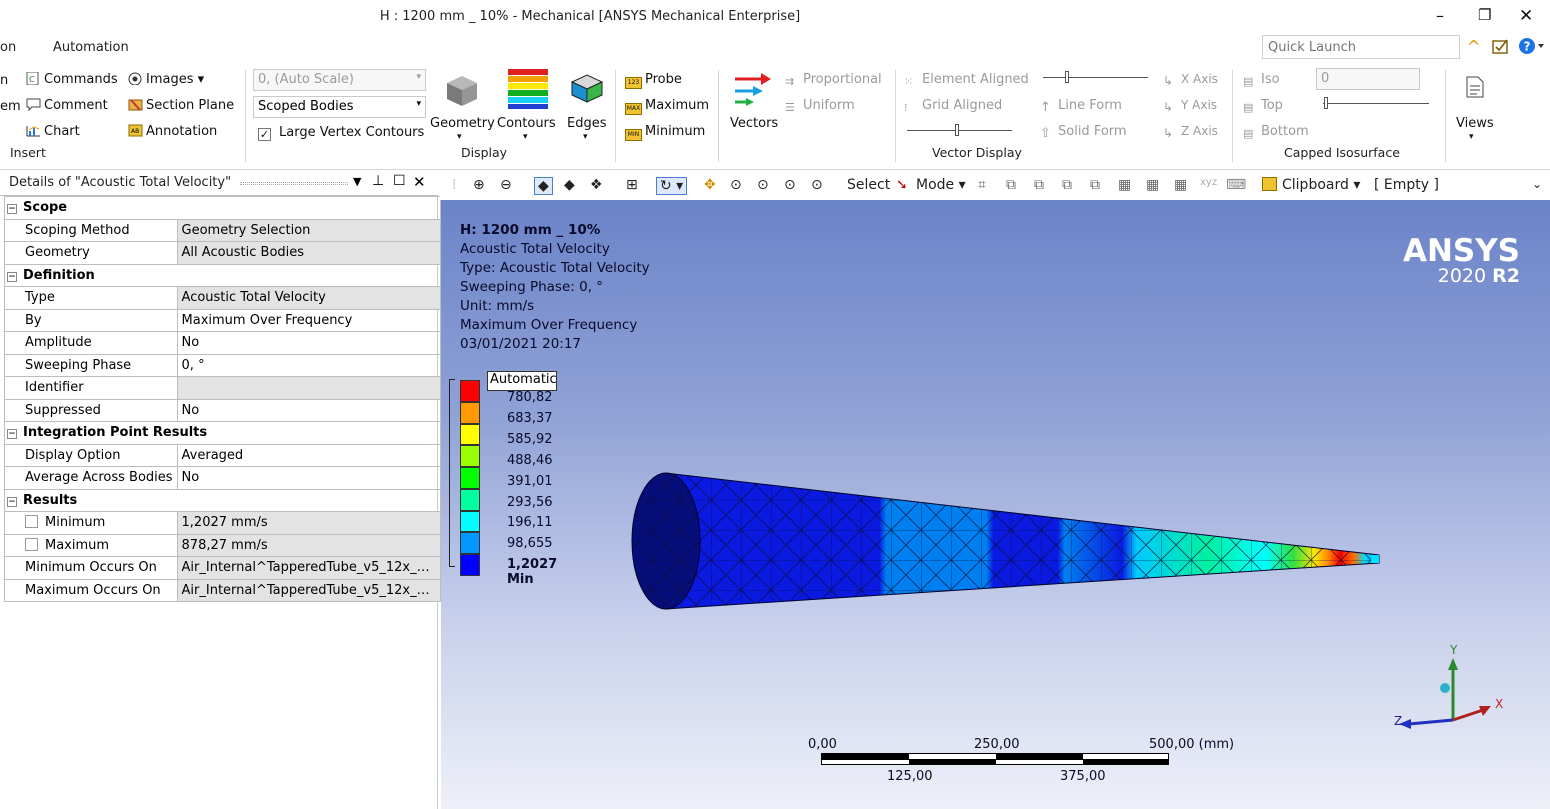 This screenshot has width=1550, height=809. Describe the element at coordinates (1526, 16) in the screenshot. I see `close-icon: ✕` at that location.